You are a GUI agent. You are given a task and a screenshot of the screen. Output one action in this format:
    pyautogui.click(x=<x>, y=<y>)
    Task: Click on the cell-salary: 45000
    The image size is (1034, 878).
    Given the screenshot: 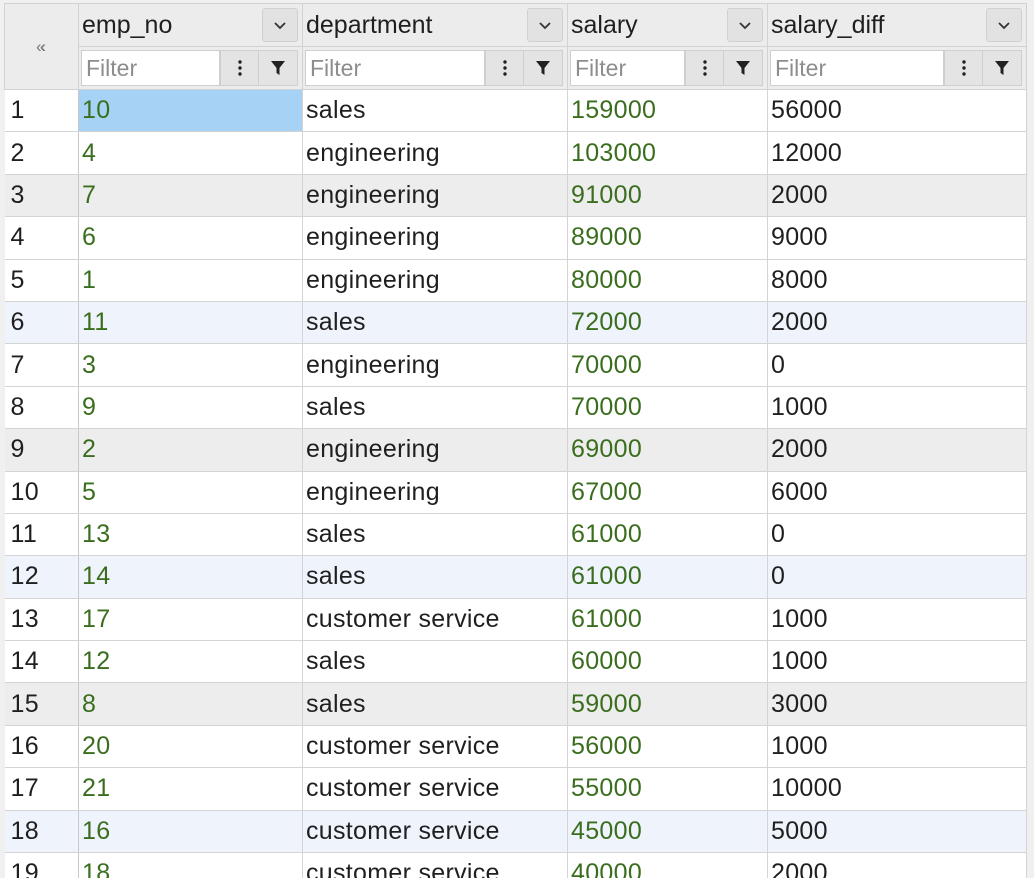 What is the action you would take?
    pyautogui.click(x=667, y=832)
    